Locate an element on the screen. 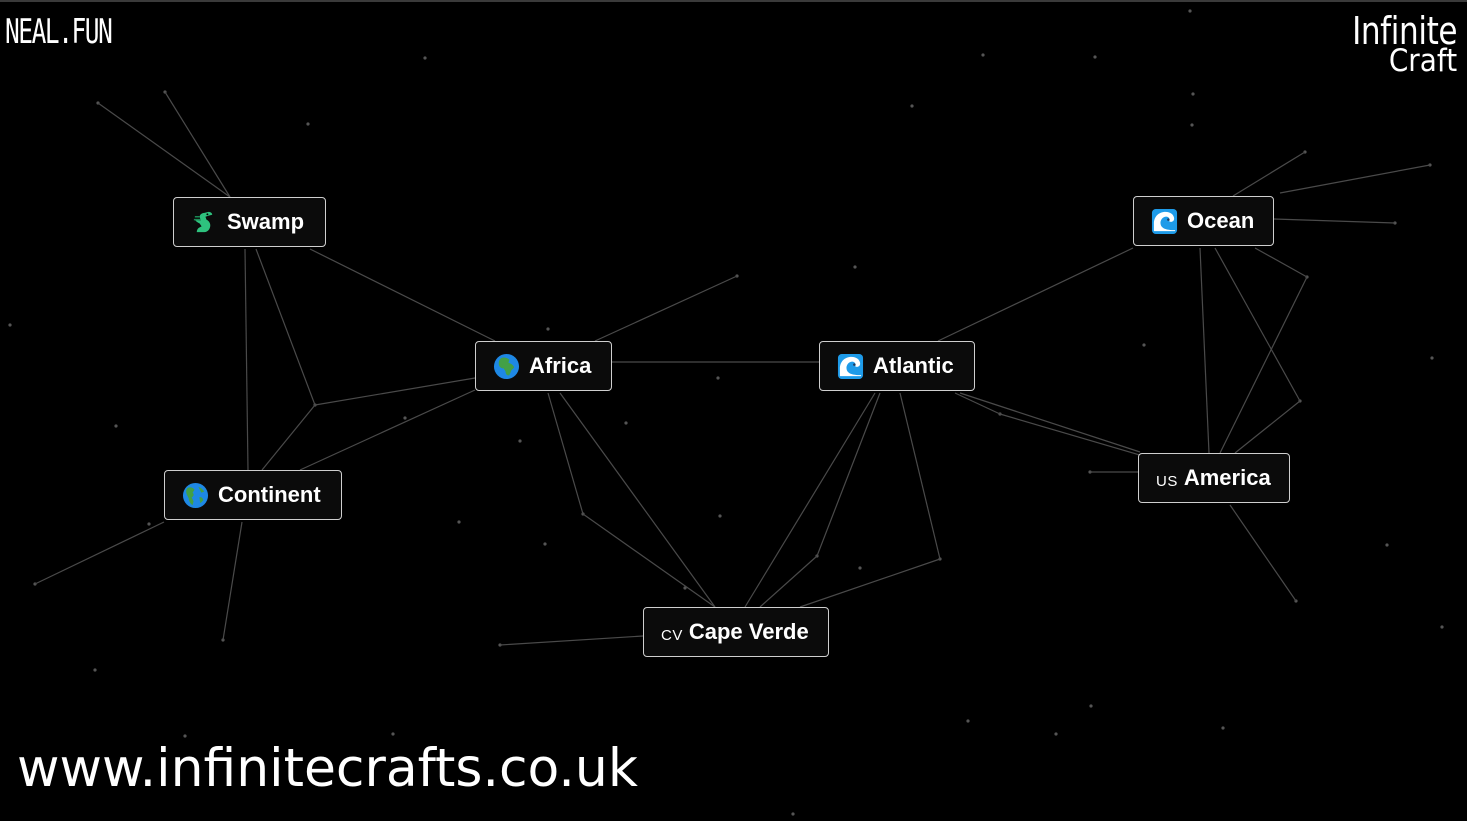 The width and height of the screenshot is (1467, 821). element-swamp: Swamp is located at coordinates (249, 222).